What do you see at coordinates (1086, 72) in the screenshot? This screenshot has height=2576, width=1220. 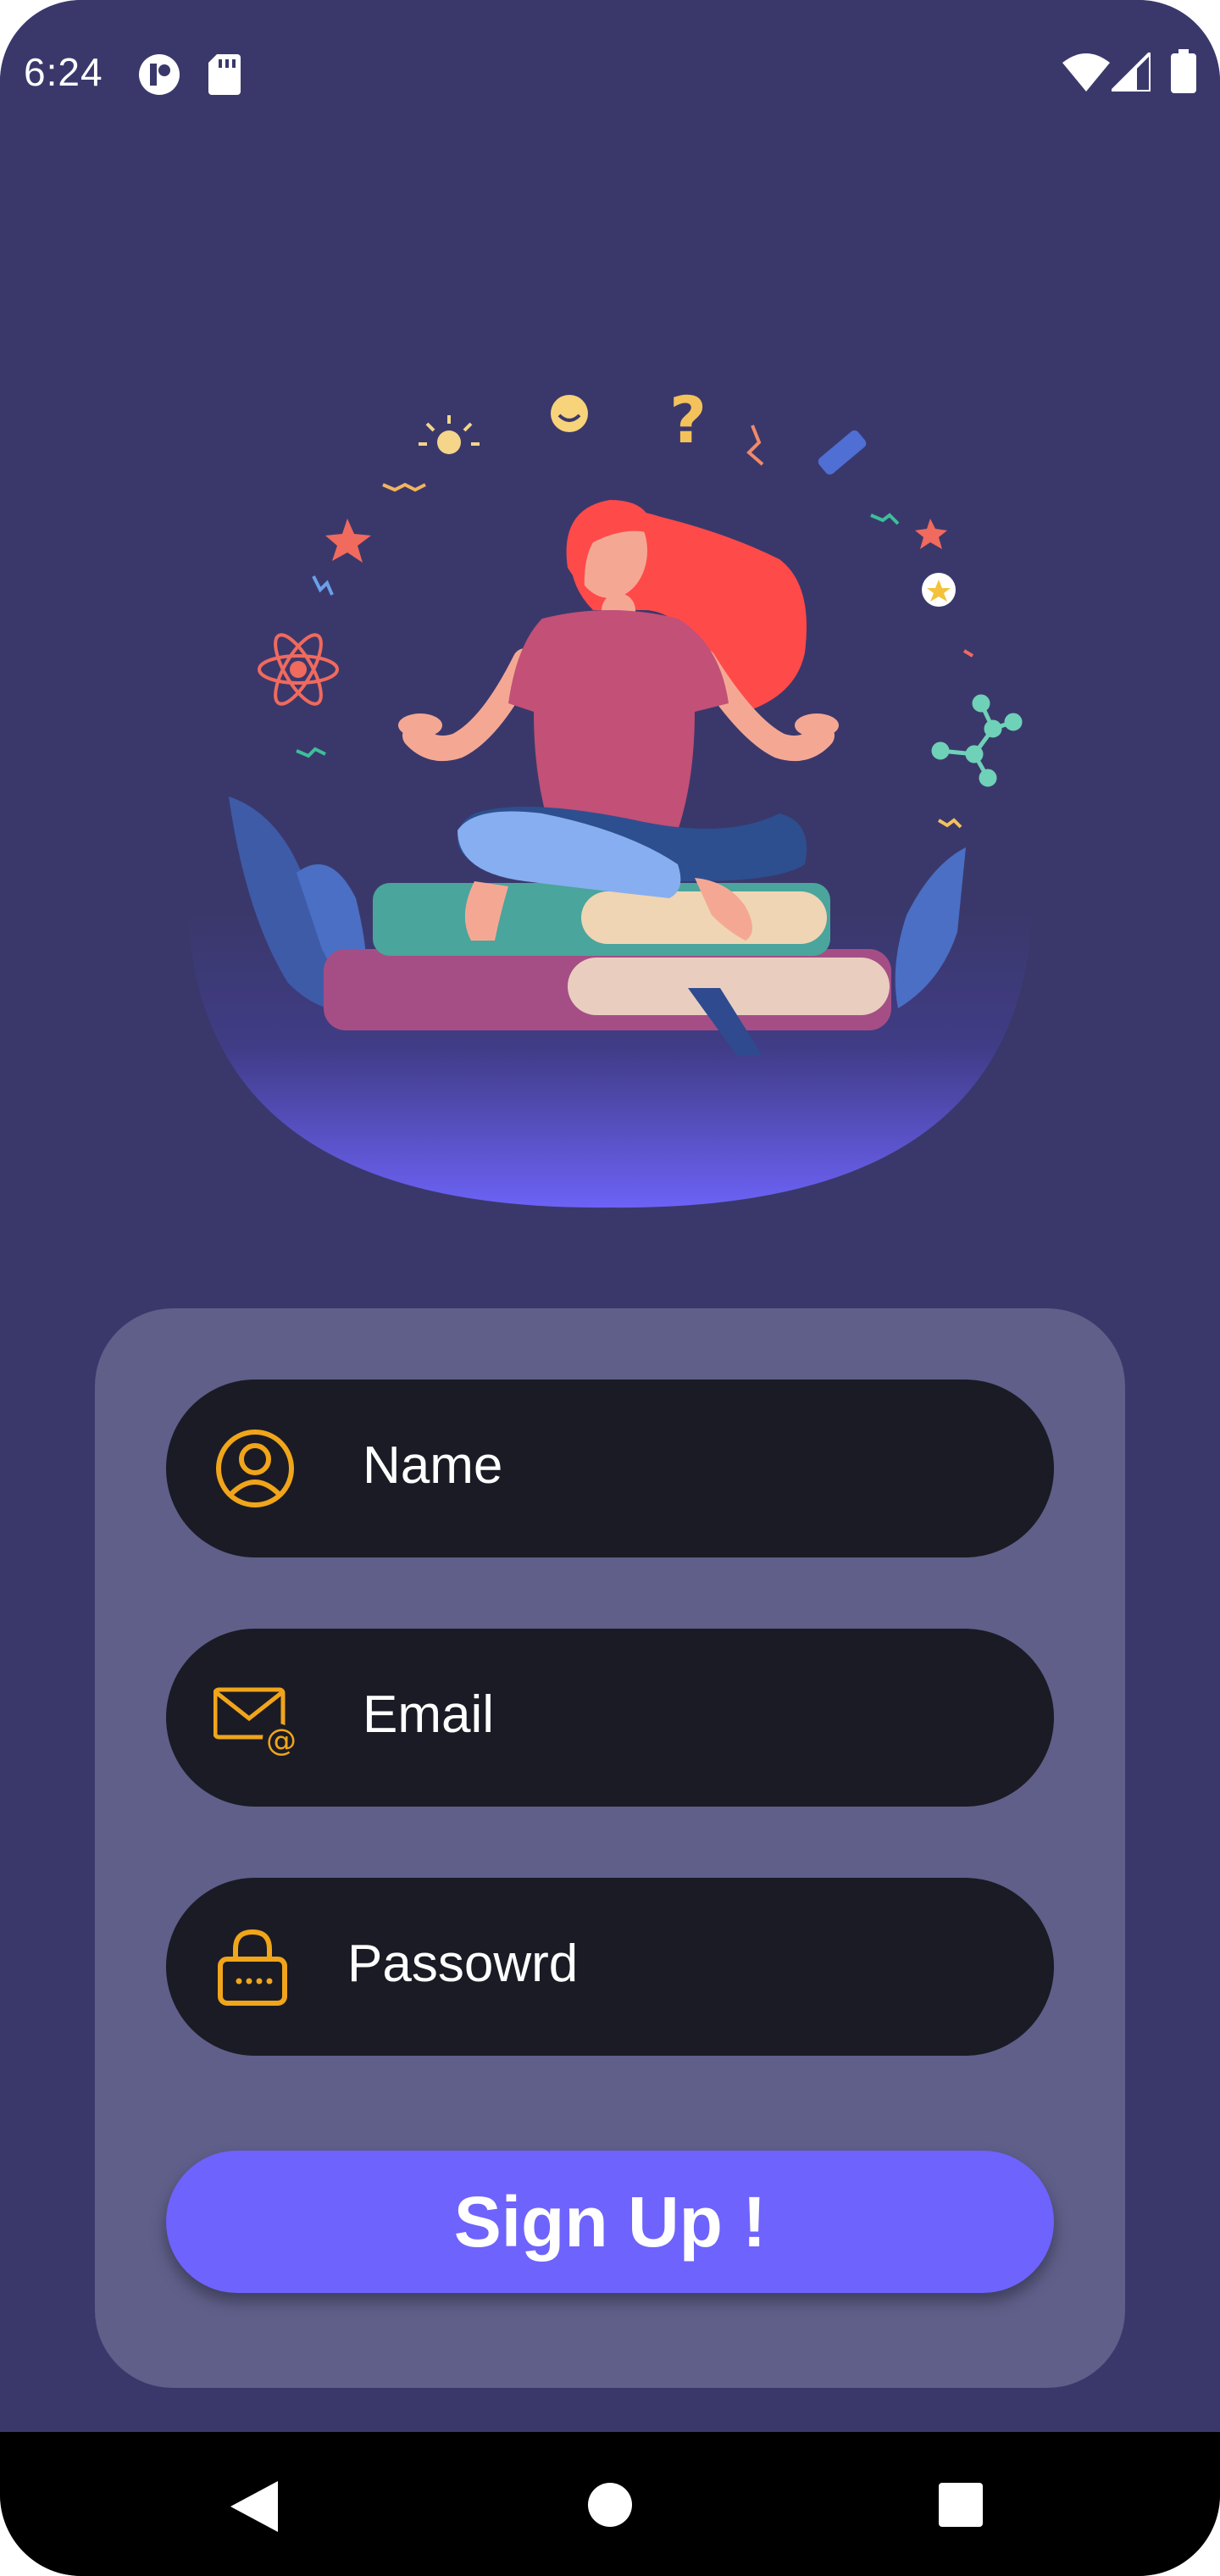 I see `wifi-icon` at bounding box center [1086, 72].